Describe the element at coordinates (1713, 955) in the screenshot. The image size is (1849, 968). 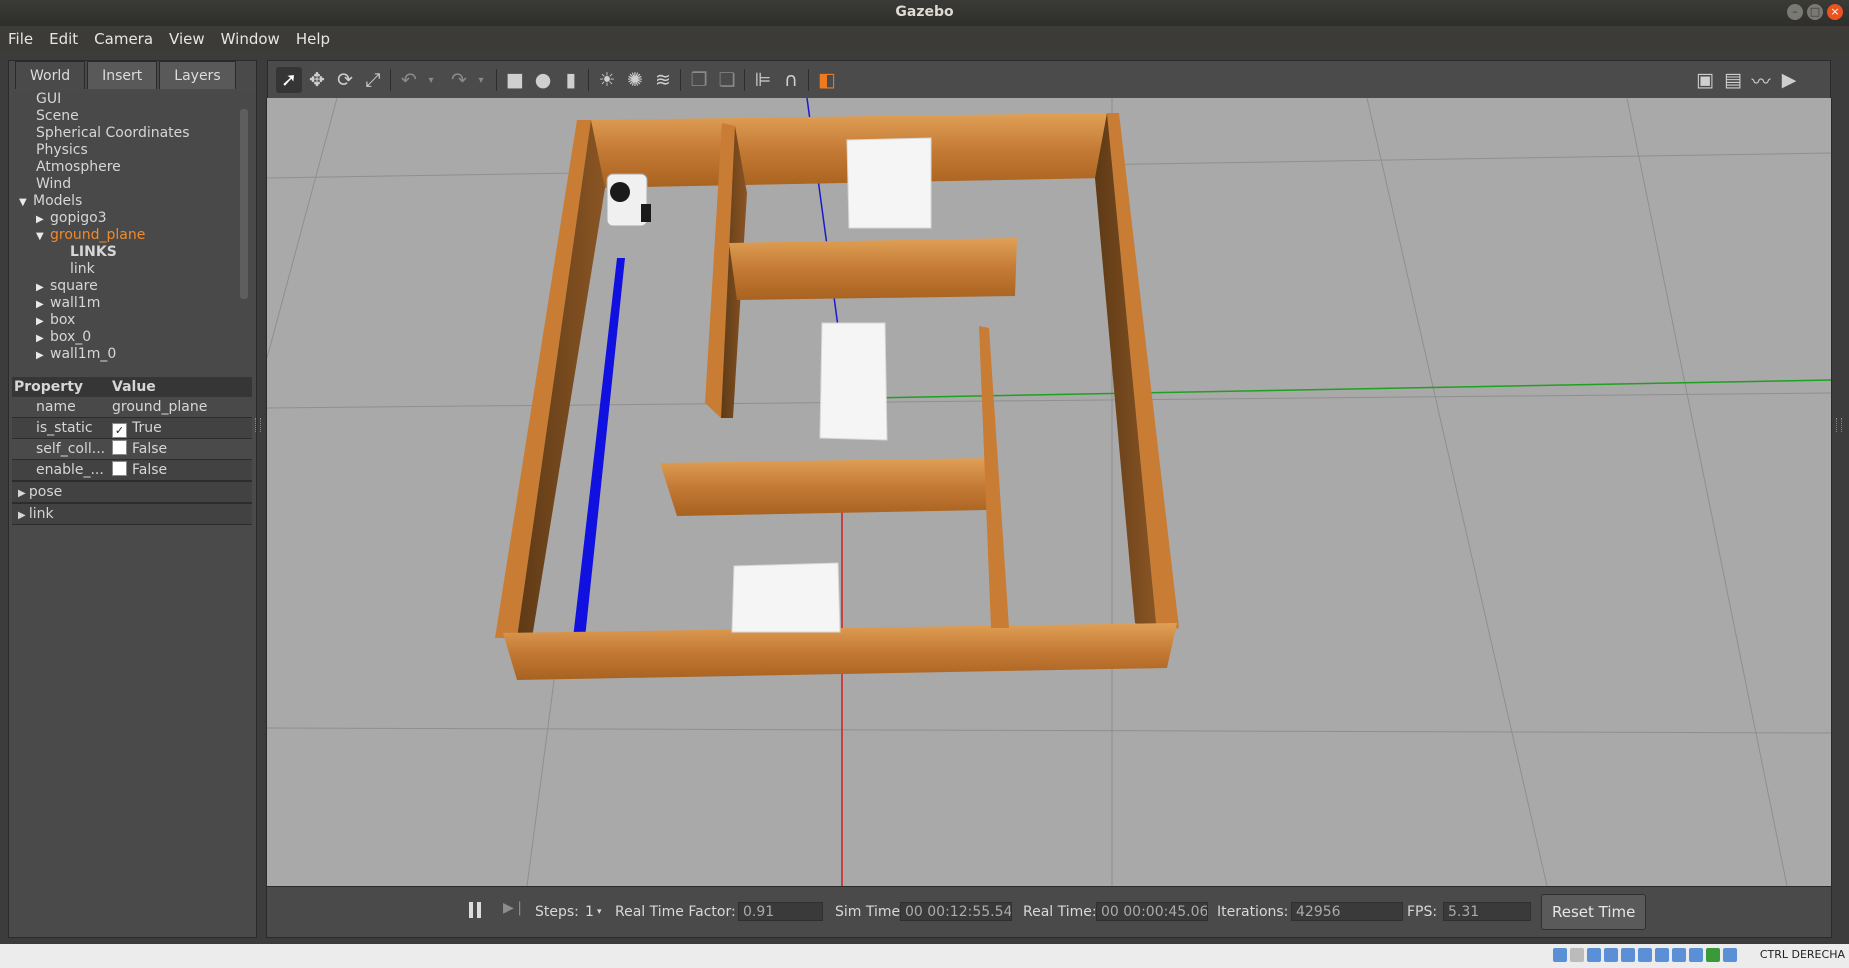
I see `host-mouse-icon` at that location.